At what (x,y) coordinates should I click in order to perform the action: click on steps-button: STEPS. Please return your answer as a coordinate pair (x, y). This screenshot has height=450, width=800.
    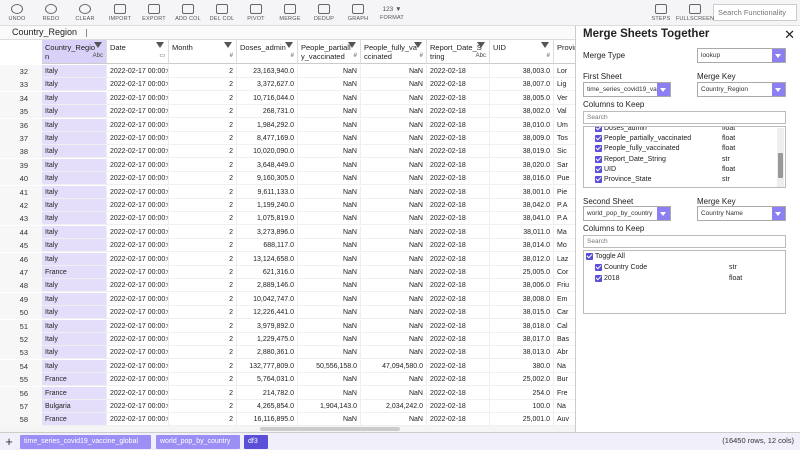
    Looking at the image, I should click on (661, 13).